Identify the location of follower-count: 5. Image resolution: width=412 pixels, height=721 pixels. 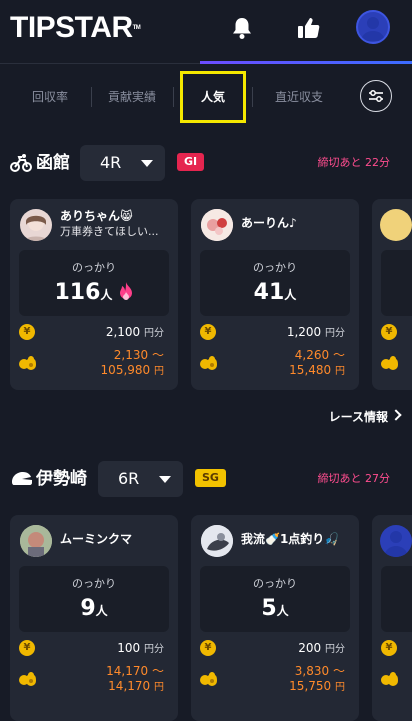
(269, 608).